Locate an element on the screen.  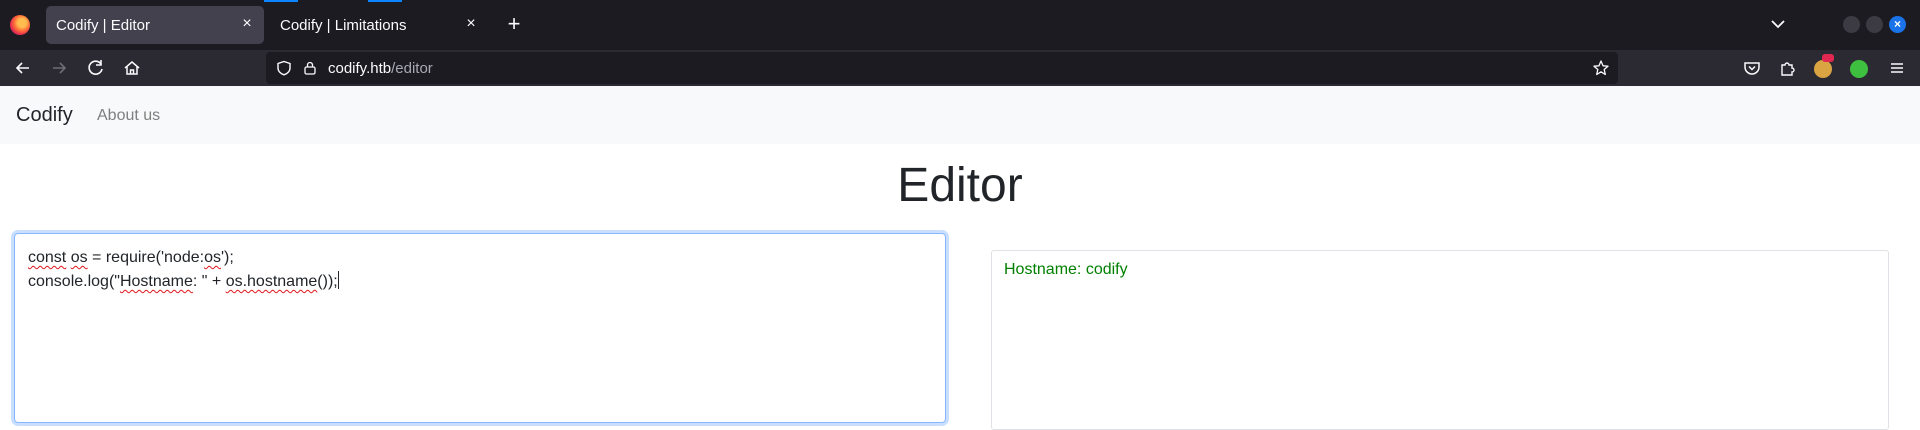
text-caret is located at coordinates (338, 280).